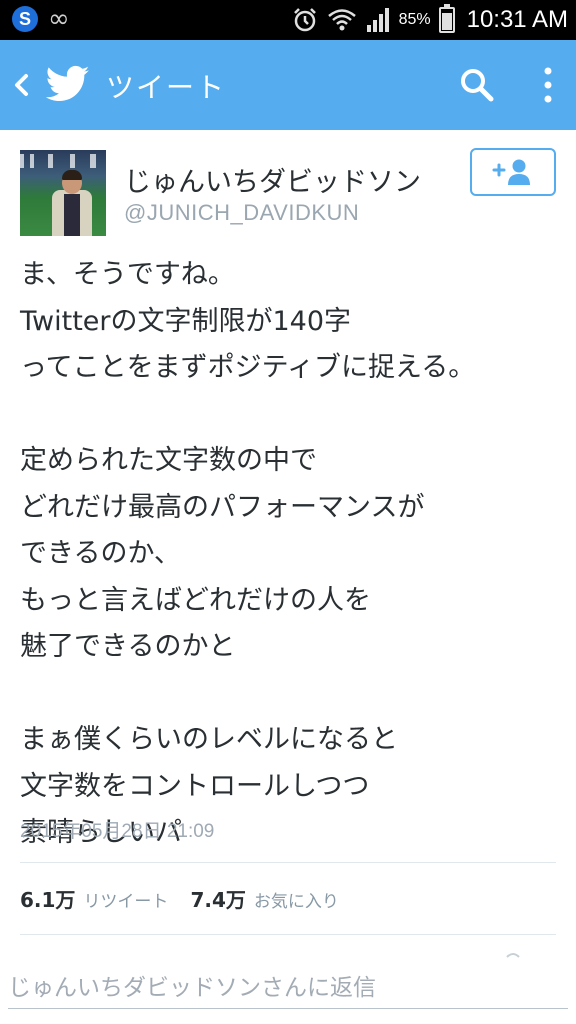  I want to click on favorite-label: お気に入り, so click(296, 899).